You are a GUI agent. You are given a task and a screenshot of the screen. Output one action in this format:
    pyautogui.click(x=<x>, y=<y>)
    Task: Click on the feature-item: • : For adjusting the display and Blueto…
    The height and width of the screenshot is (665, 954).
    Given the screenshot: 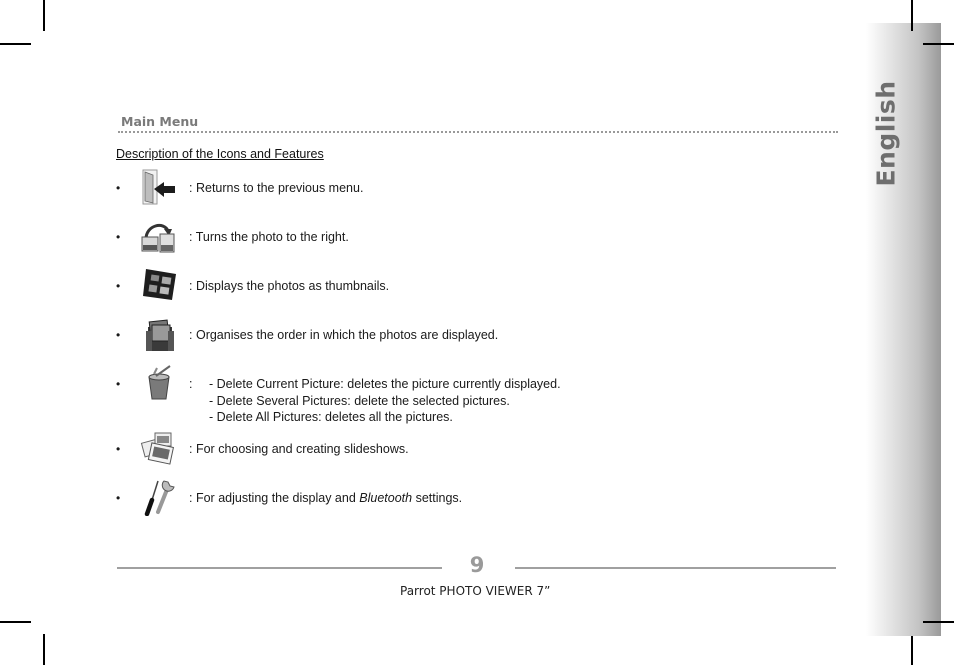 What is the action you would take?
    pyautogui.click(x=426, y=505)
    